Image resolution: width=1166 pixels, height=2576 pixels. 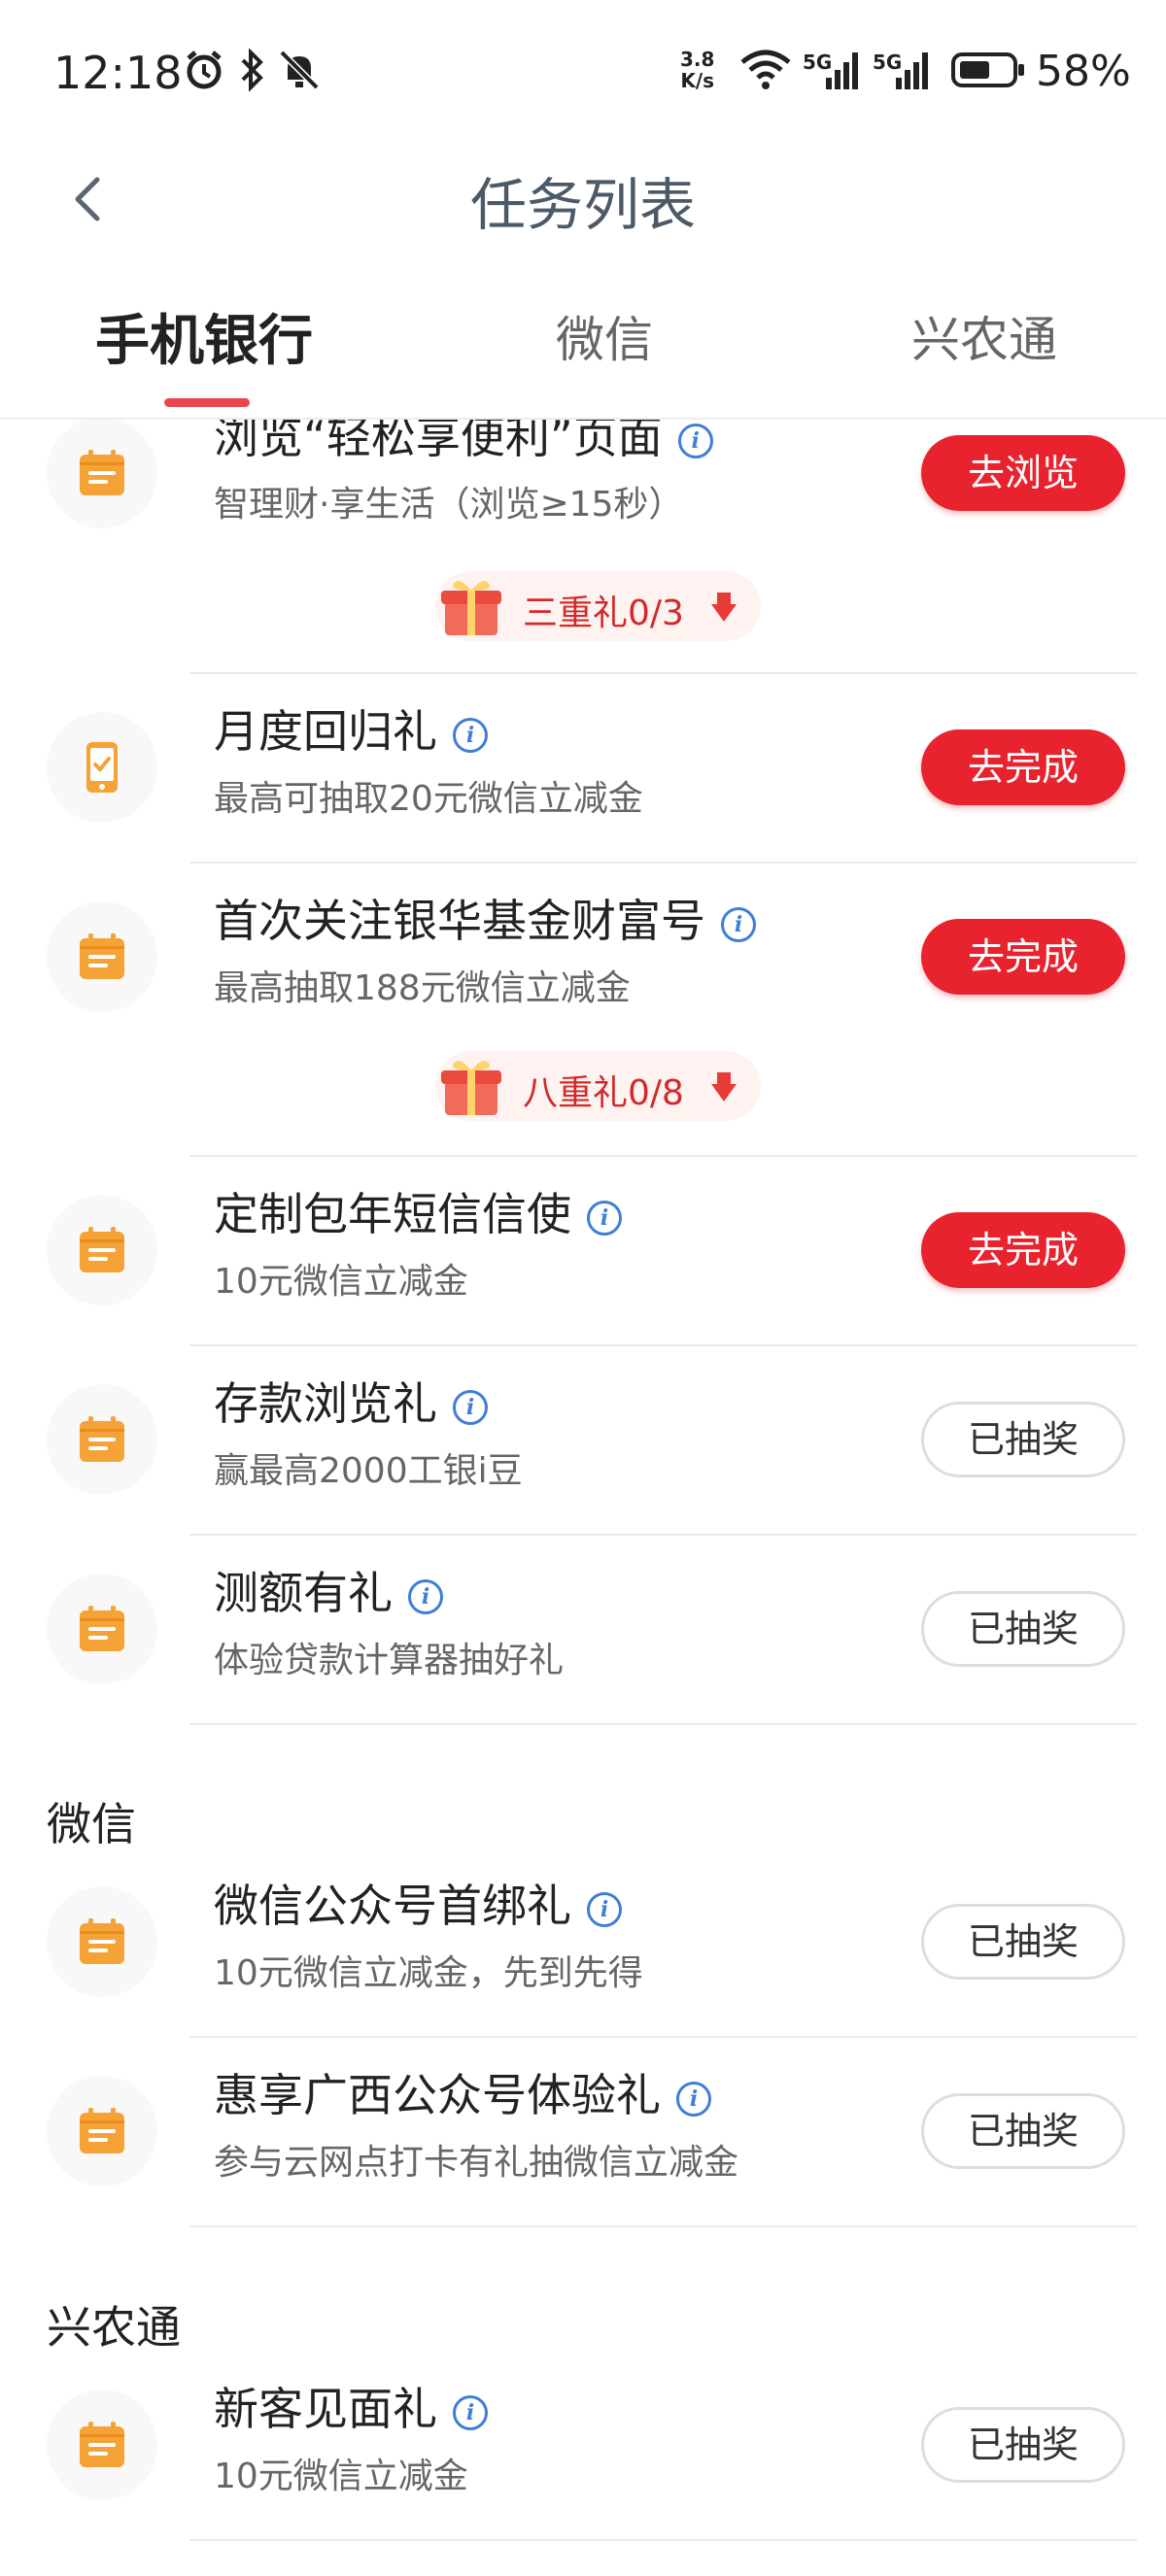 What do you see at coordinates (583, 2131) in the screenshot?
I see `task-row: 惠享广西公众号体验礼 i 参与云网点打卡有礼抽微信立减金 已抽奖` at bounding box center [583, 2131].